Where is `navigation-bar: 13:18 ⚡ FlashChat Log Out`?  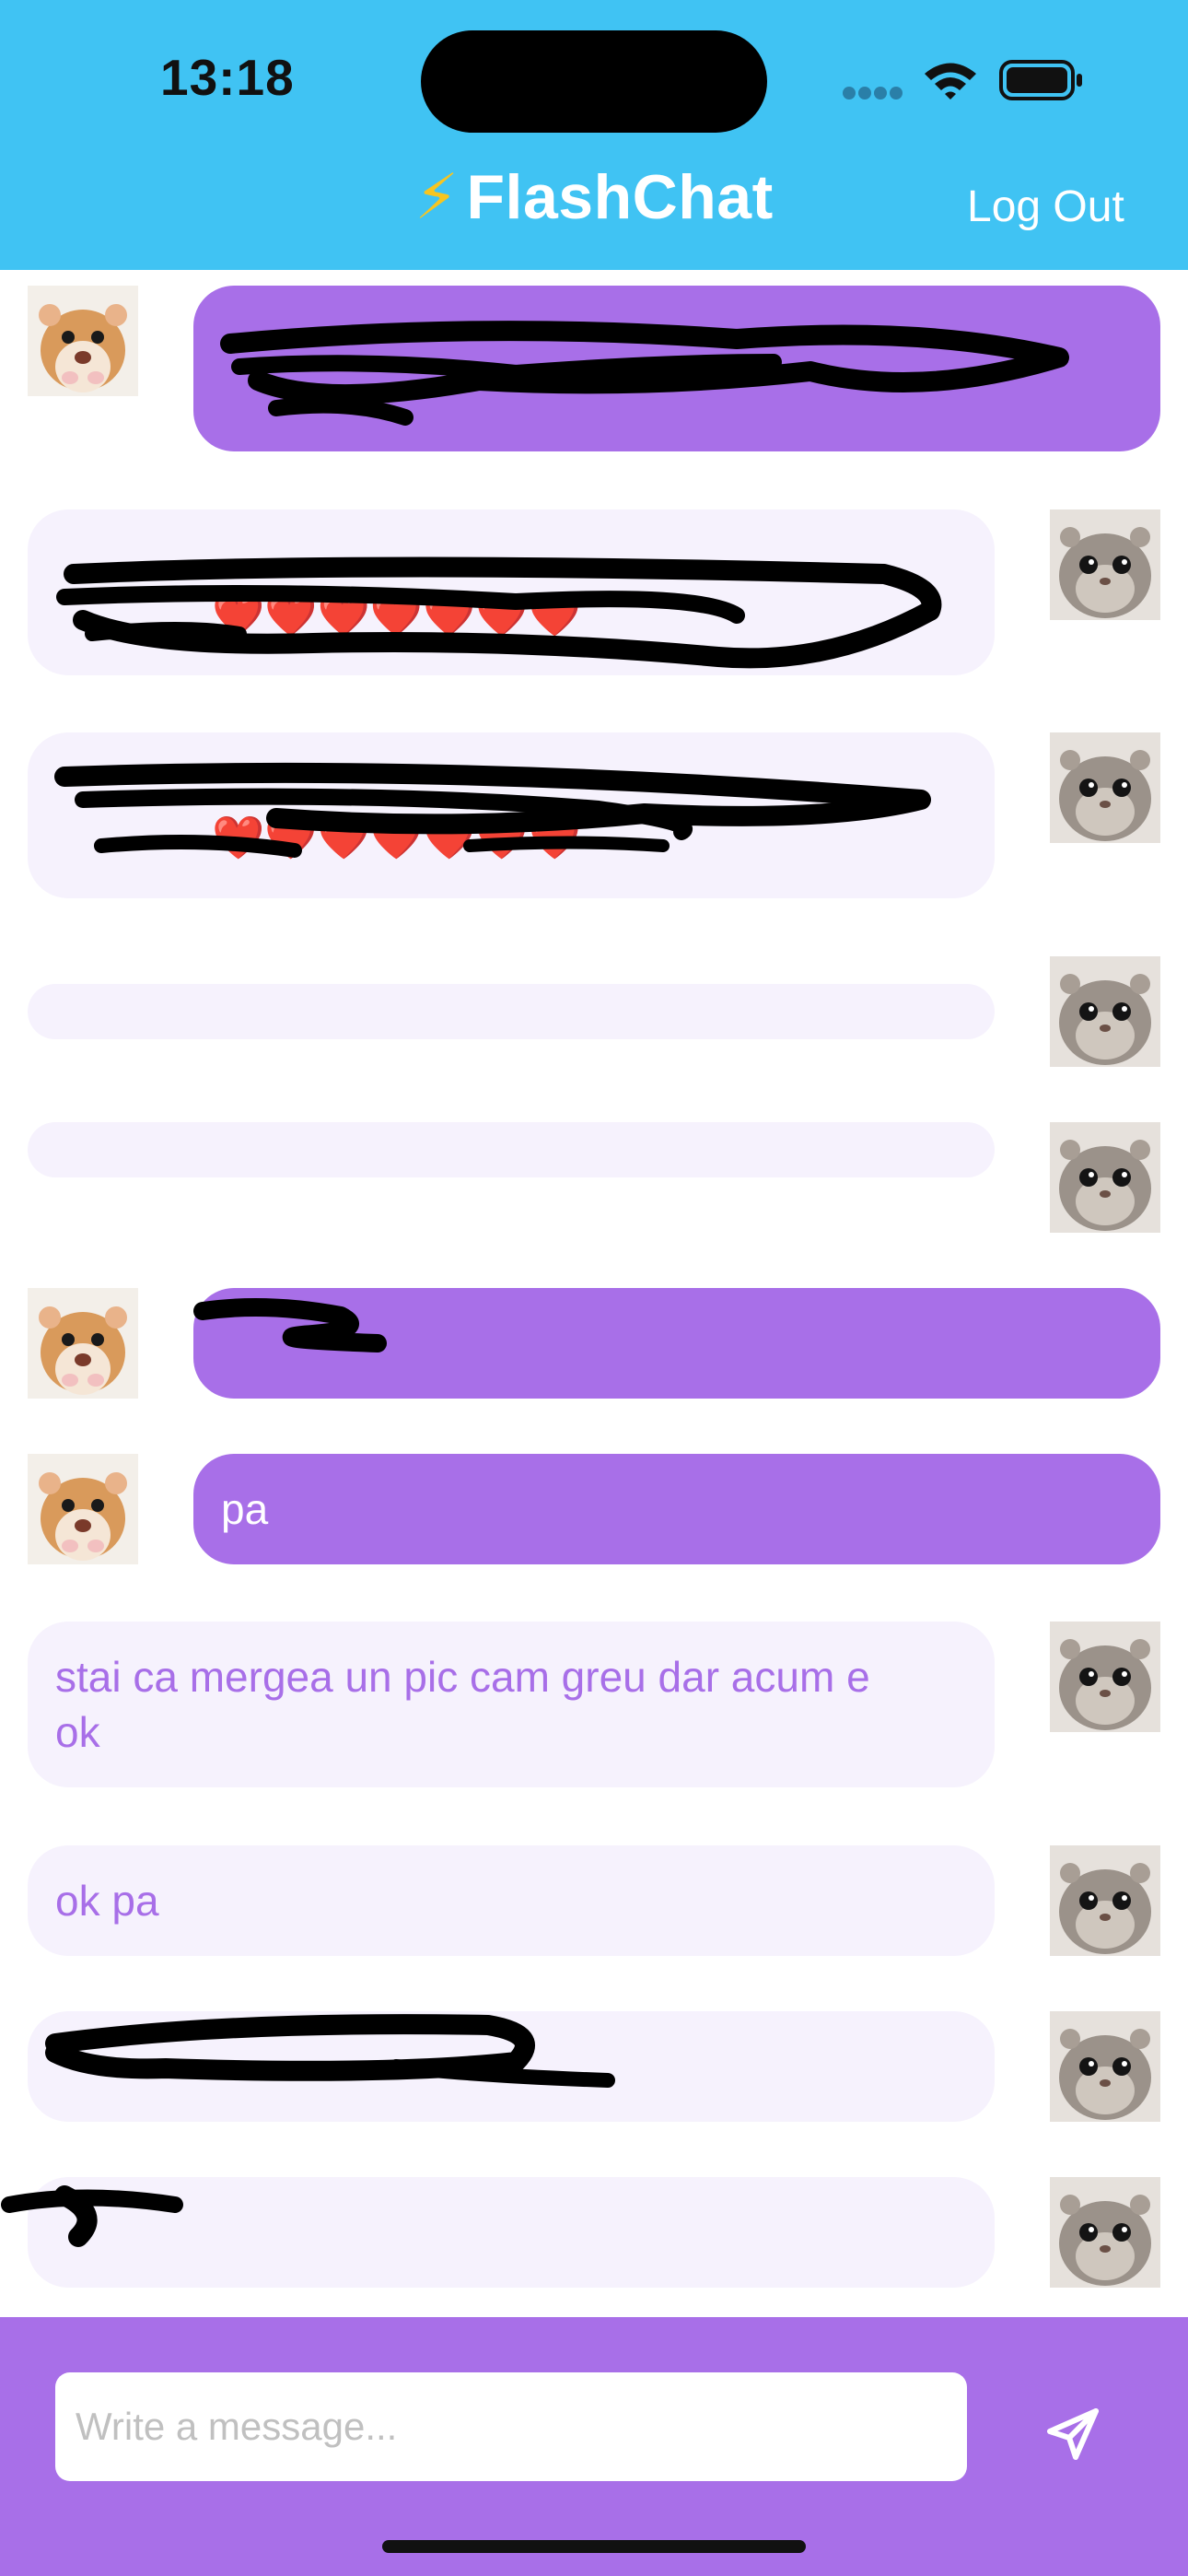
navigation-bar: 13:18 ⚡ FlashChat Log Out is located at coordinates (594, 135).